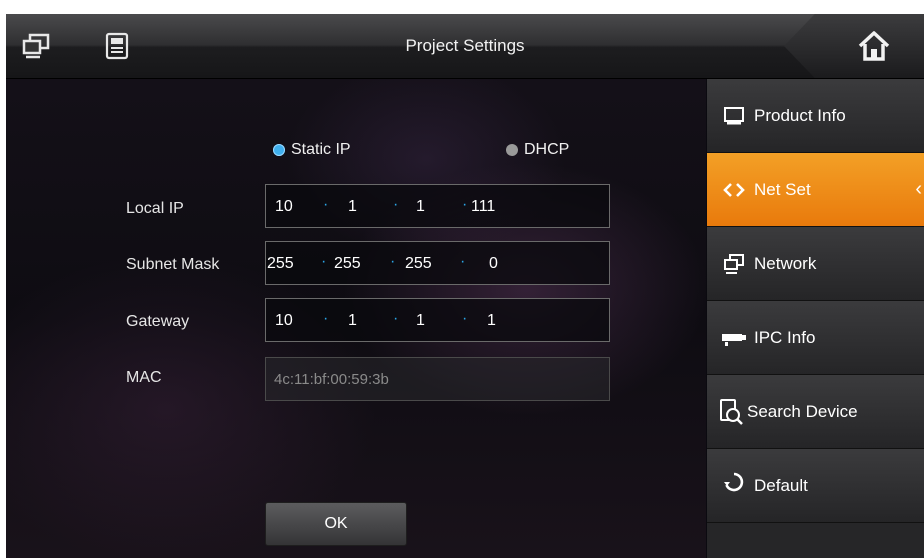  I want to click on gateway-input: 10 · 1 · 1 · 1, so click(437, 320).